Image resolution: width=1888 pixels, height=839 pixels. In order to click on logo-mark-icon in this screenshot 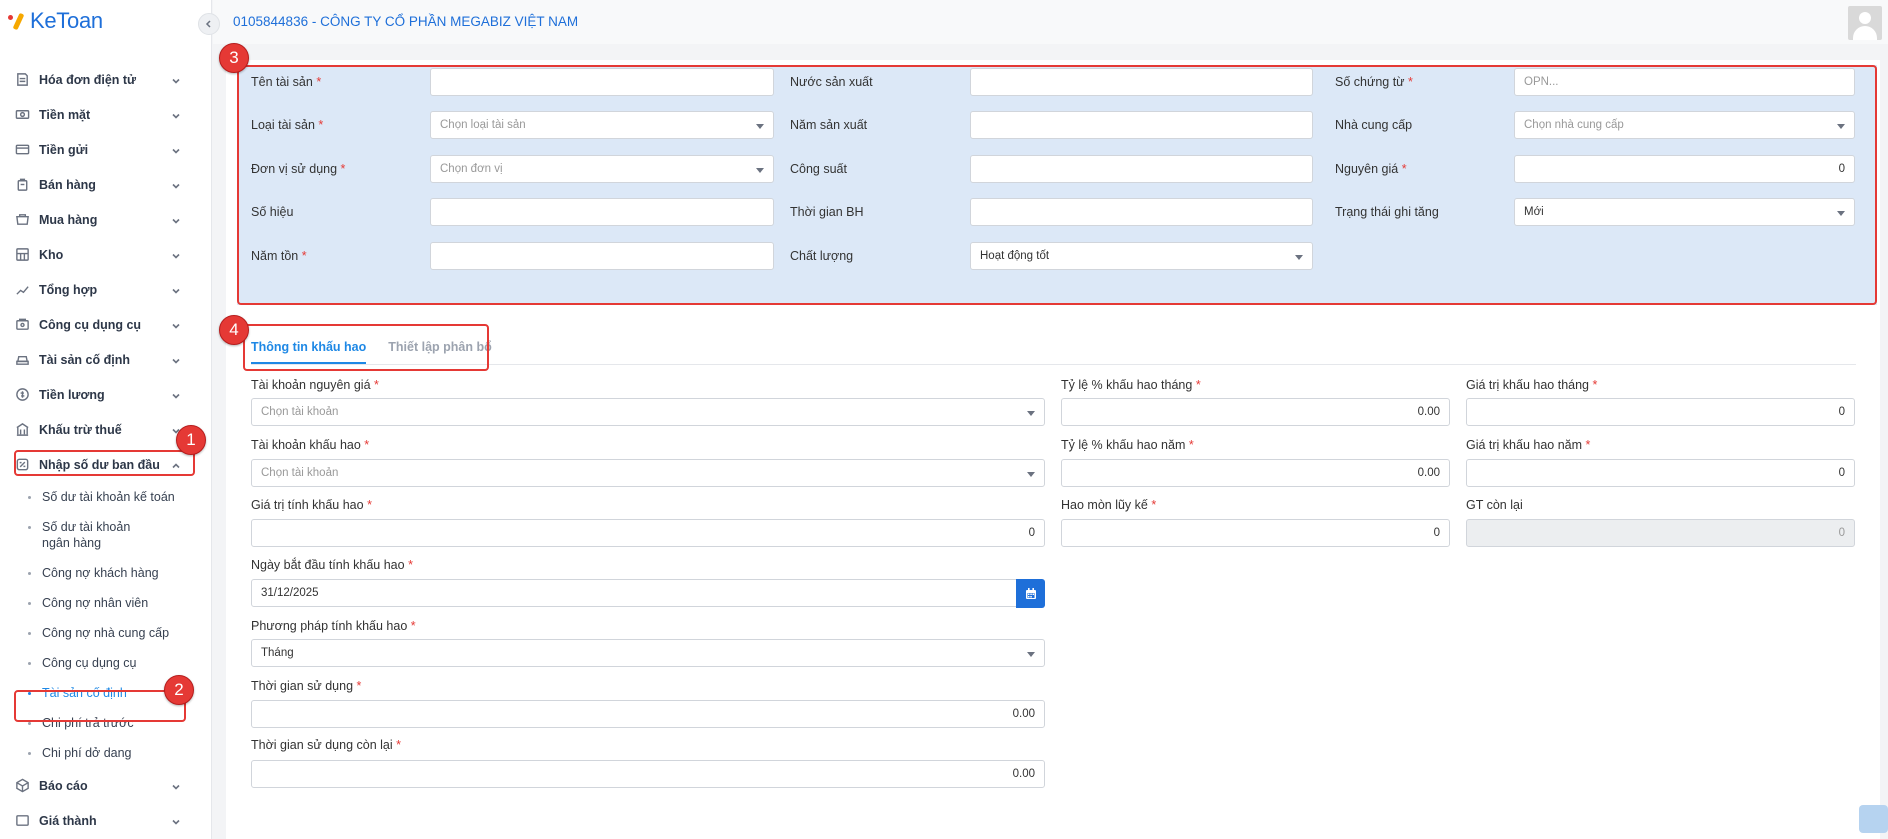, I will do `click(17, 21)`.